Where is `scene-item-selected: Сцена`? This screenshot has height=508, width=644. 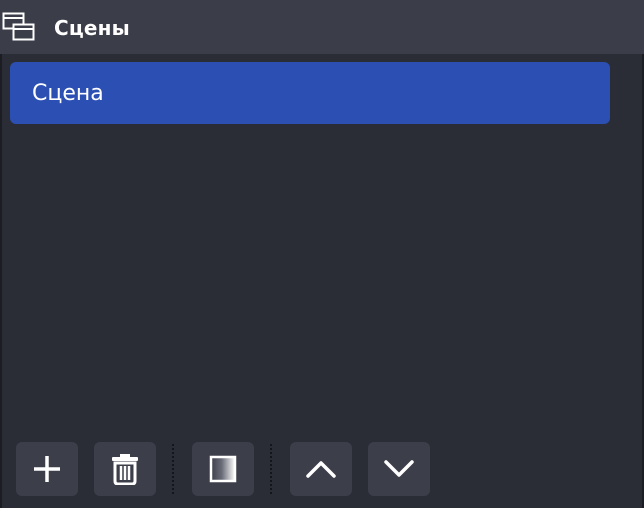
scene-item-selected: Сцена is located at coordinates (310, 93).